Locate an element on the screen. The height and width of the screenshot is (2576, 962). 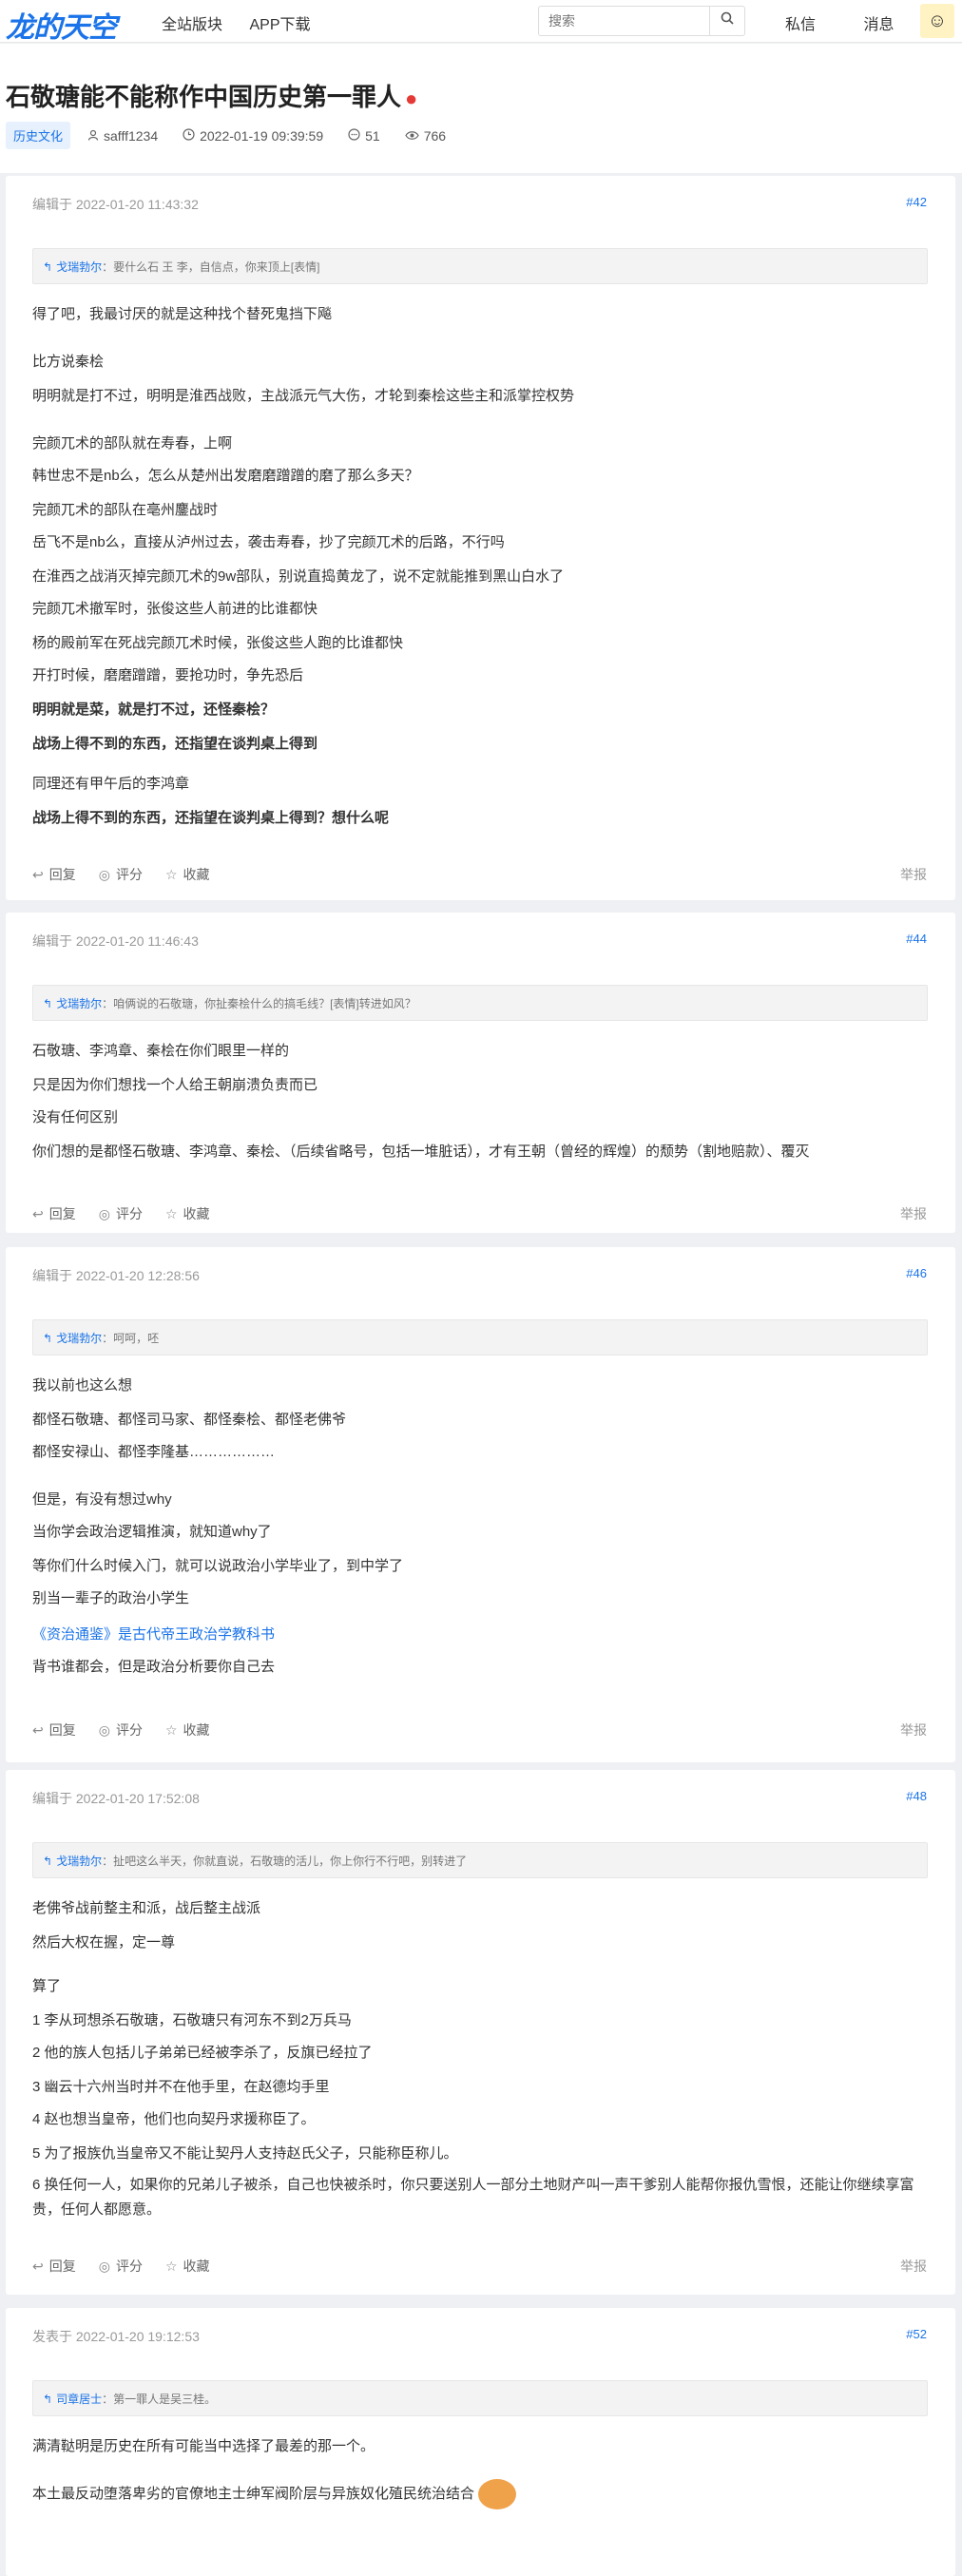
post-line: 岳飞不是nb么，直接从泸州过去，袭击寿春，抄了完颜兀术的后路，不行吗 is located at coordinates (268, 542).